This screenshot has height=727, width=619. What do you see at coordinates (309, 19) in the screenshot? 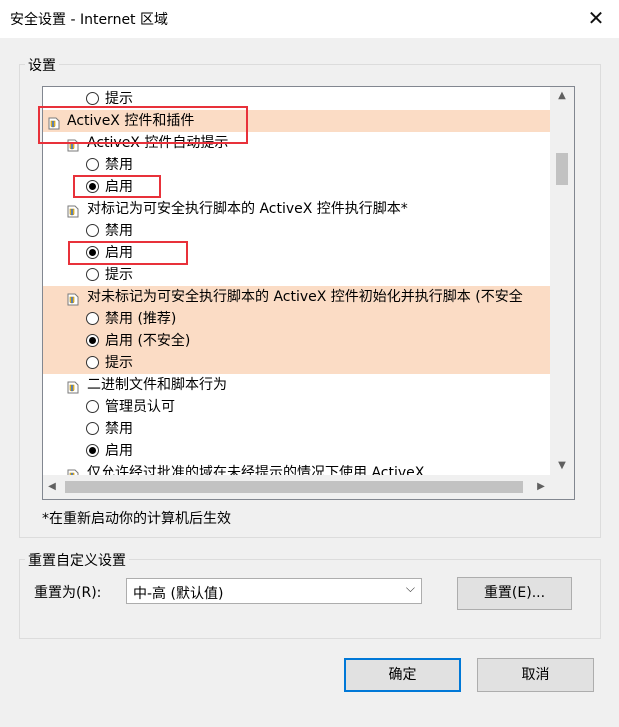
I see `title-bar: 安全设置 - Internet 区域 ✕` at bounding box center [309, 19].